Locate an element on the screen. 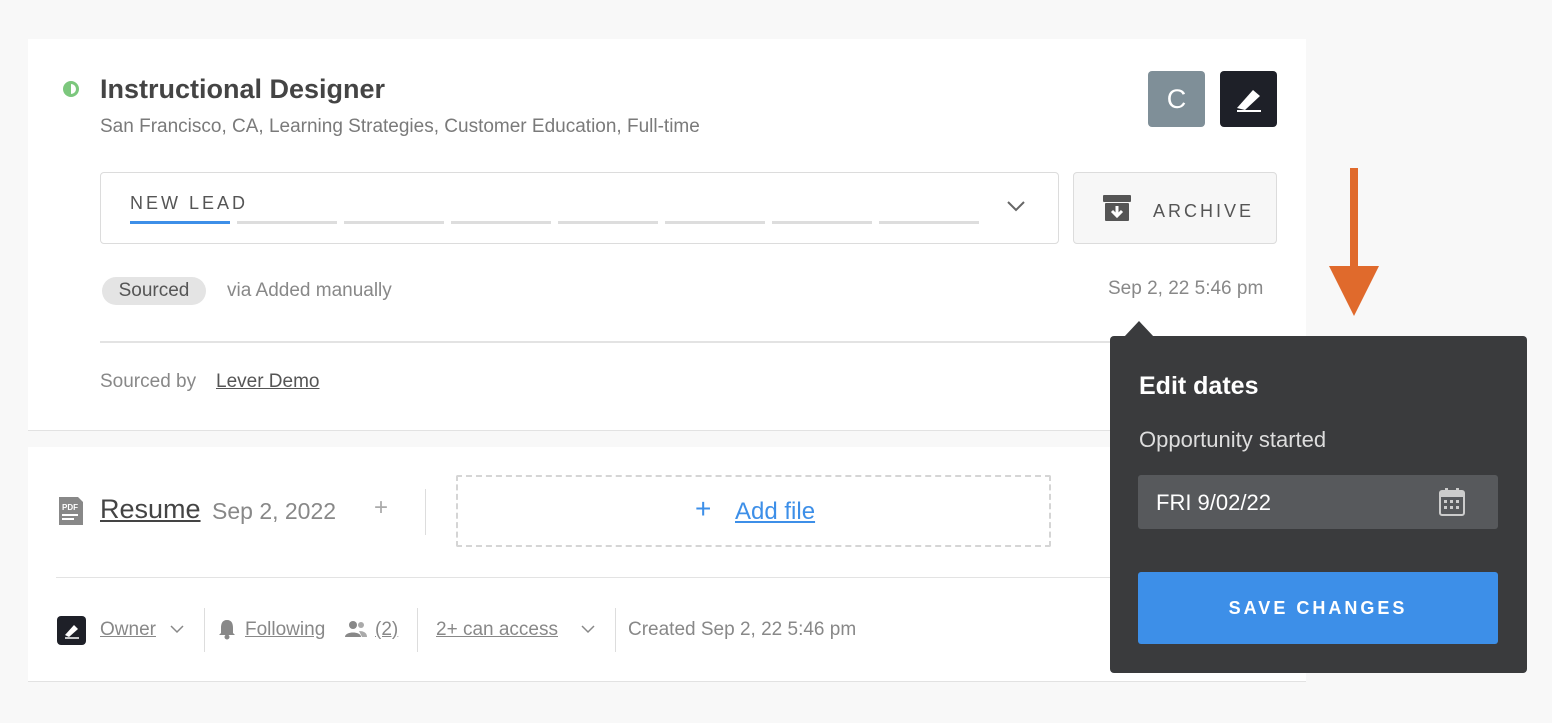  resume-link: Resume is located at coordinates (150, 509).